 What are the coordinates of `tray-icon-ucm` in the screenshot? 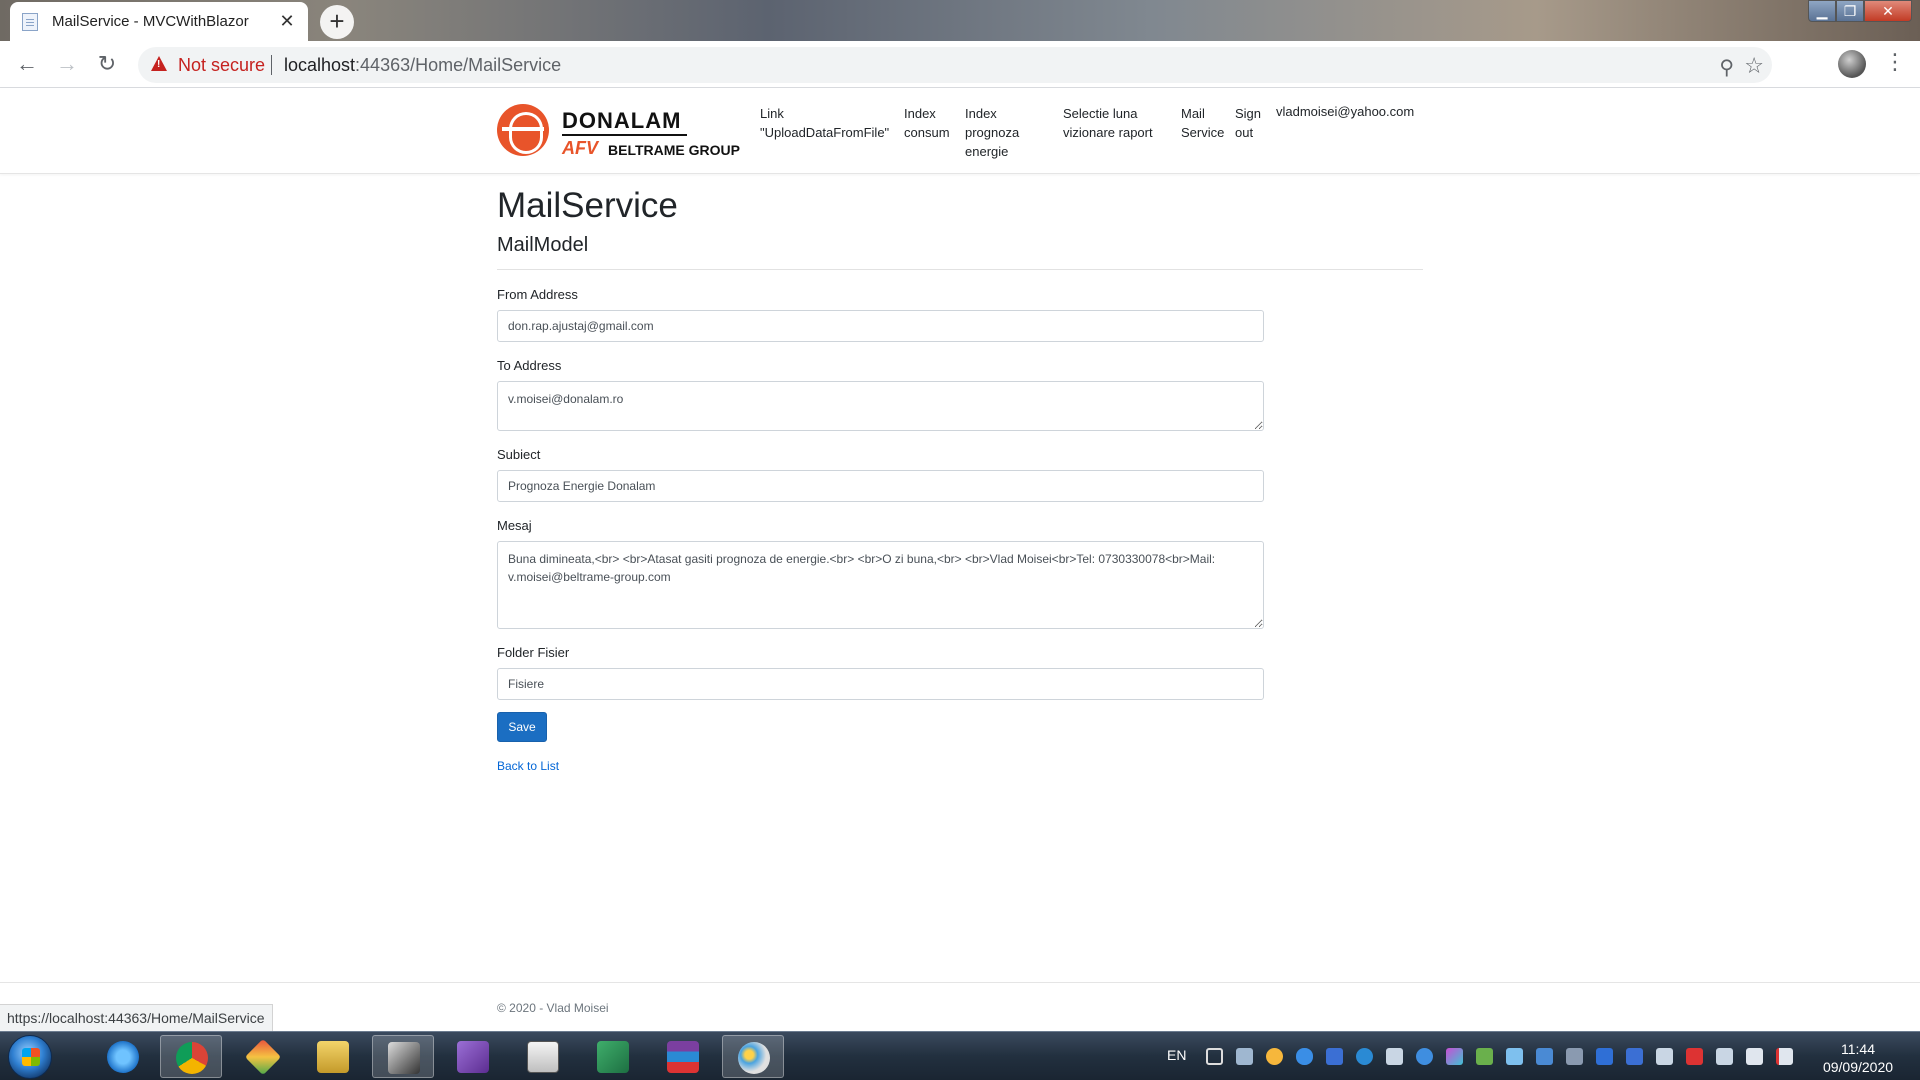 It's located at (1574, 1056).